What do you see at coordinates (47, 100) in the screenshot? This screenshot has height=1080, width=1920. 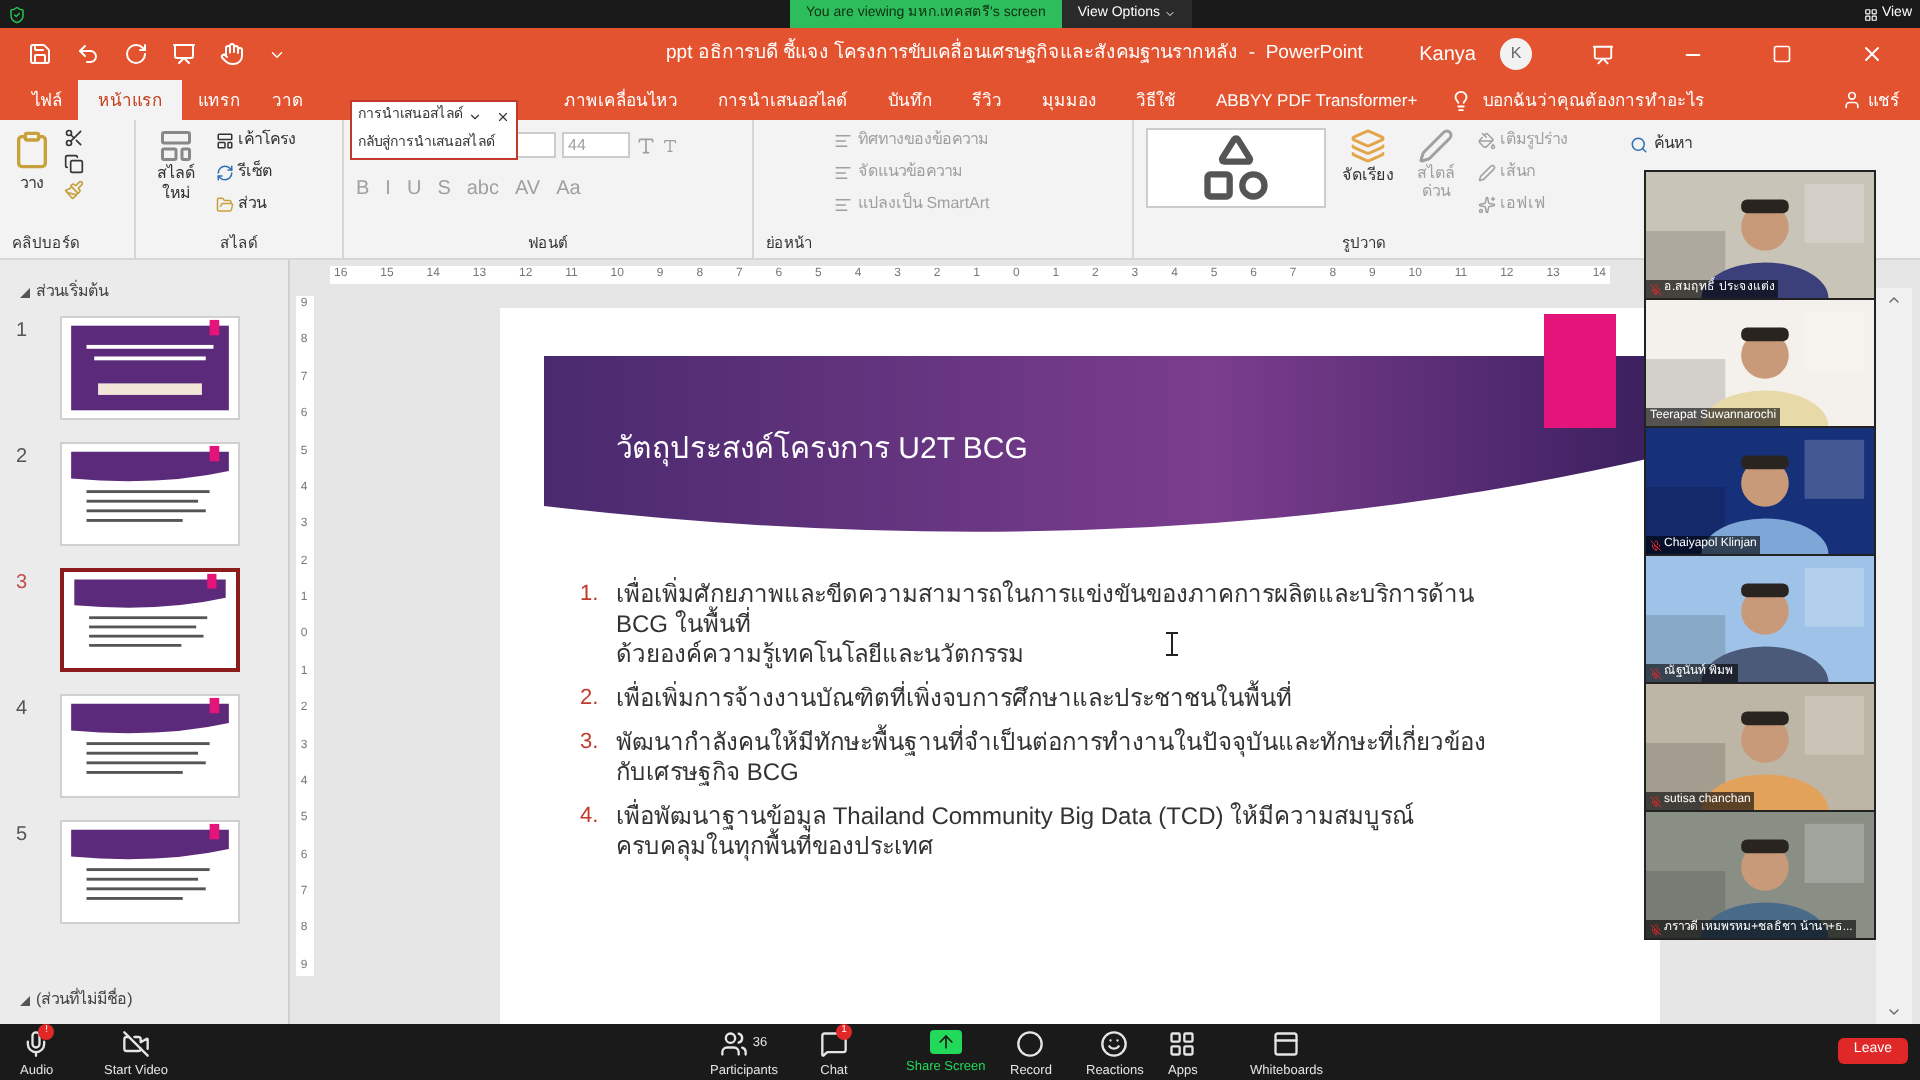 I see `ribbon-tab: ไฟล์` at bounding box center [47, 100].